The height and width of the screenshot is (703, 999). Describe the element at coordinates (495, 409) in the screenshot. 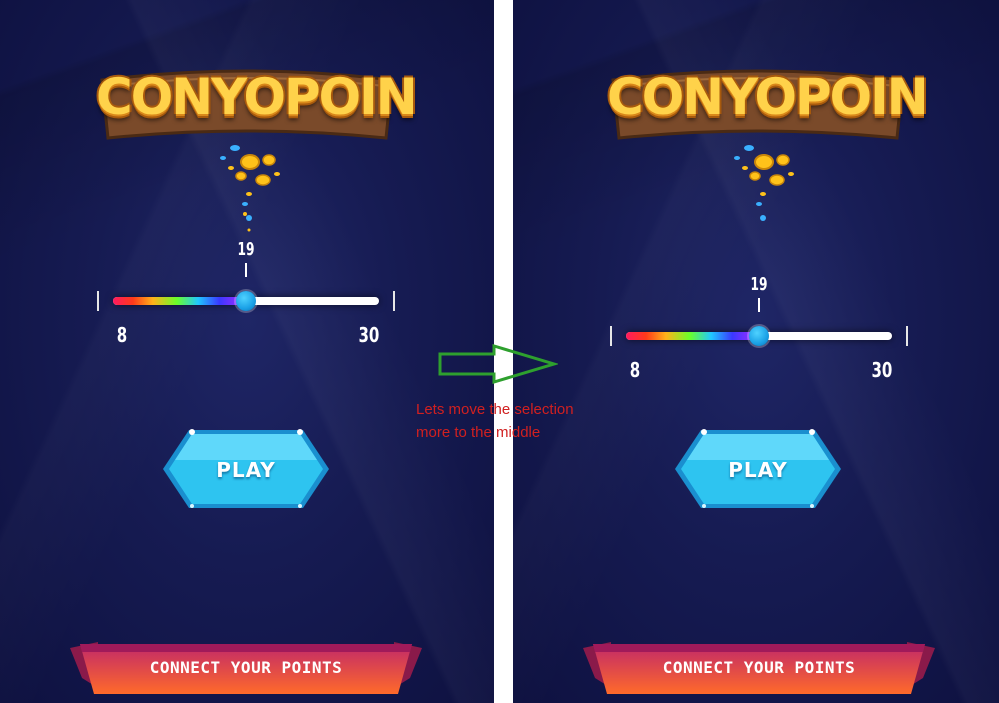

I see `annotation-note-line-1: Lets move the selection` at that location.